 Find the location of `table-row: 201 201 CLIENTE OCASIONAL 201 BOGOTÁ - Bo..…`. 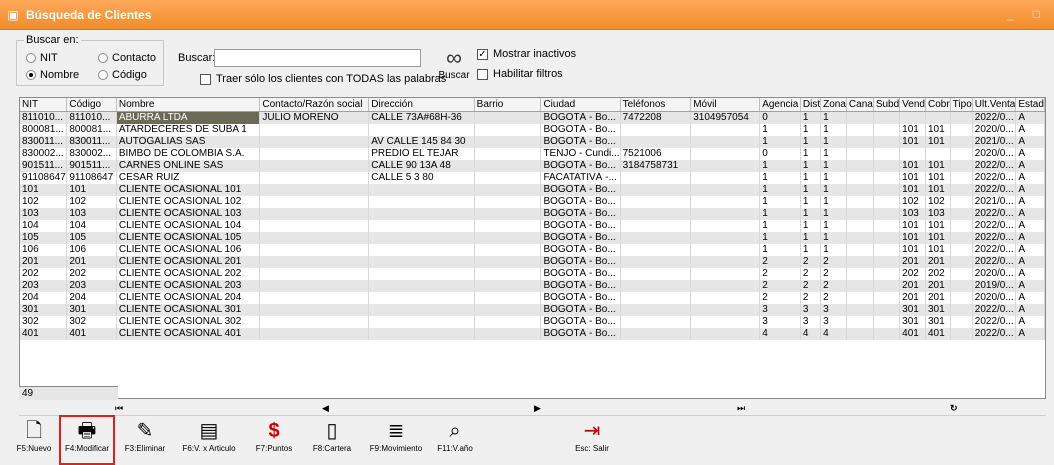

table-row: 201 201 CLIENTE OCASIONAL 201 BOGOTÁ - Bo..… is located at coordinates (532, 261).